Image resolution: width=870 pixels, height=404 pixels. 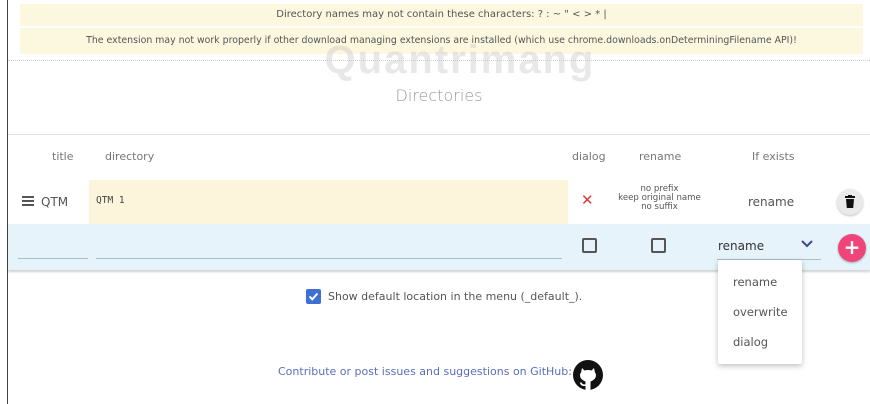 I want to click on new-title-input, so click(x=53, y=258).